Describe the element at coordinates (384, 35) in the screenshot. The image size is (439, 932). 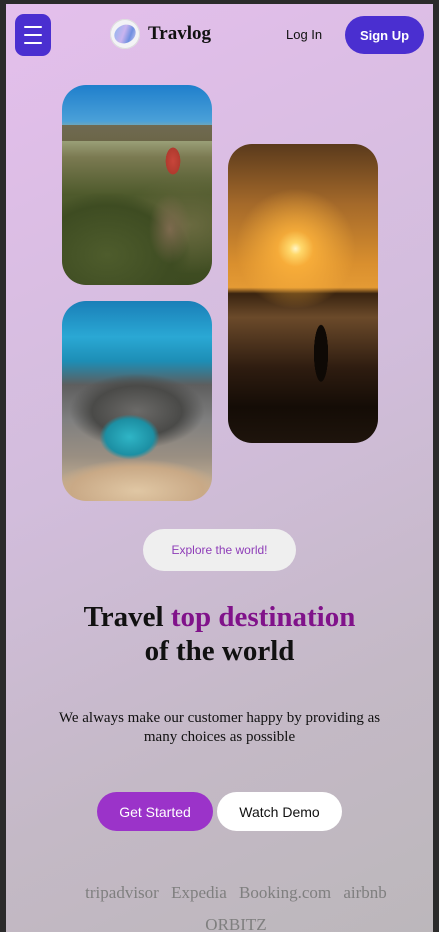
I see `signup-button: Sign Up` at that location.